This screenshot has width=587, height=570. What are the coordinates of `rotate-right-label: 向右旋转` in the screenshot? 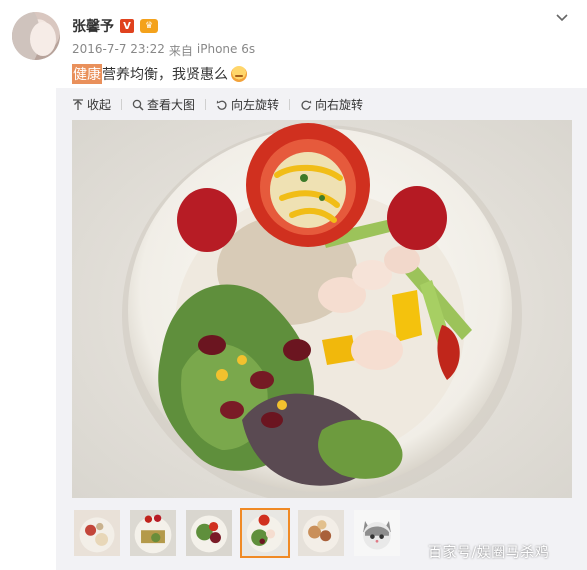 It's located at (339, 105).